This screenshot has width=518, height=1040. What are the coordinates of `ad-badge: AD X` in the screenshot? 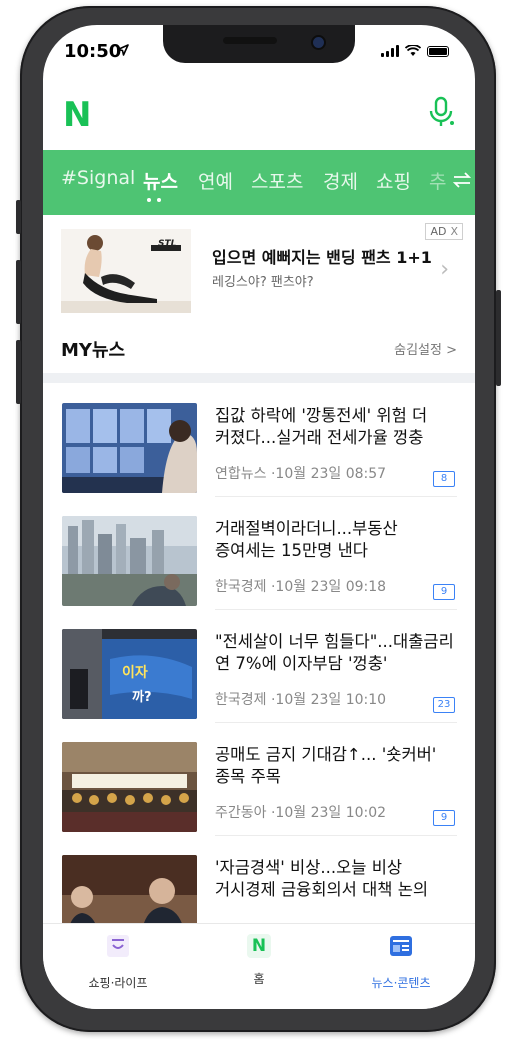 It's located at (444, 231).